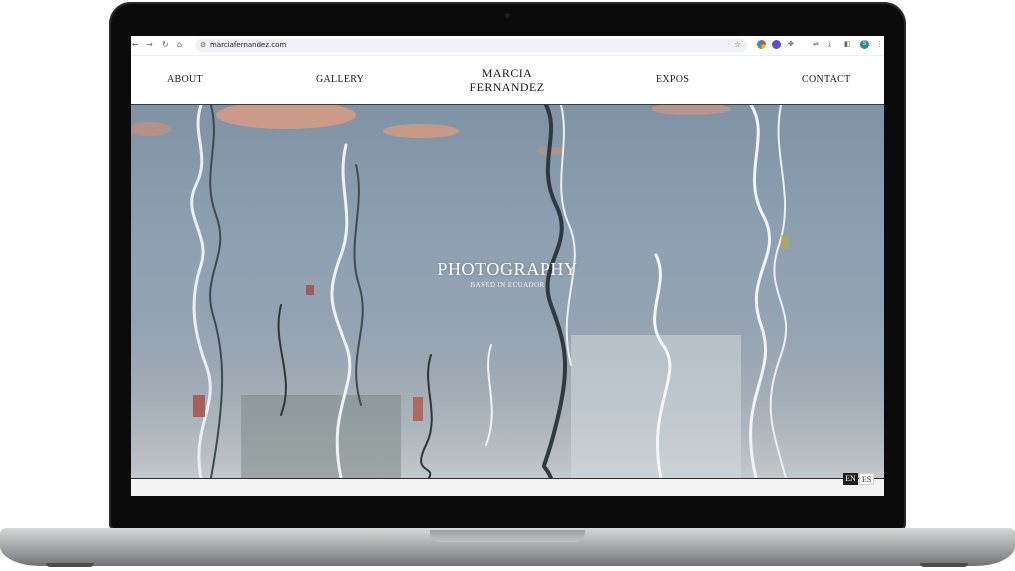 The height and width of the screenshot is (571, 1015). What do you see at coordinates (879, 44) in the screenshot?
I see `menu-icon: ⋮` at bounding box center [879, 44].